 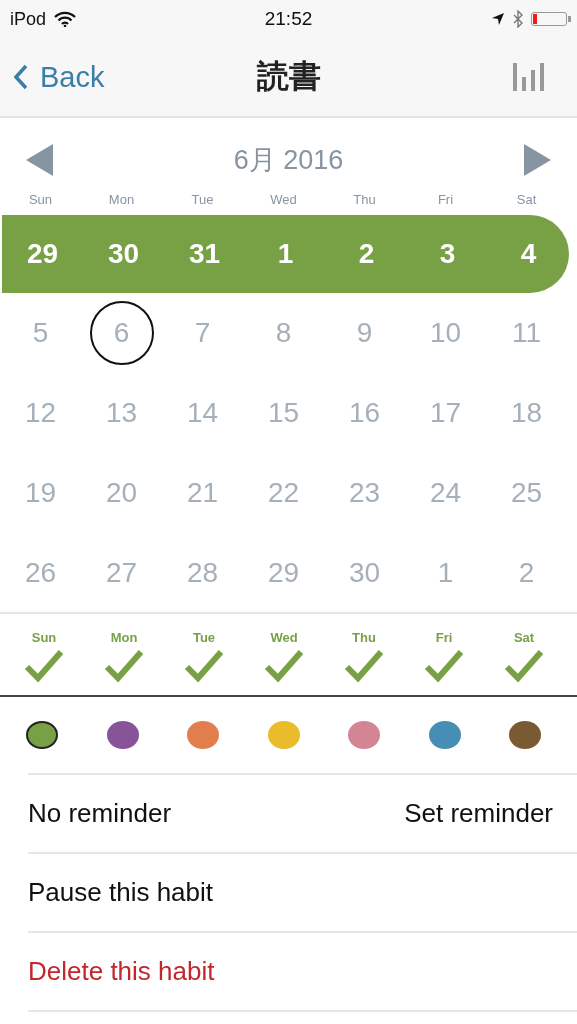 What do you see at coordinates (445, 493) in the screenshot?
I see `day-number: 24` at bounding box center [445, 493].